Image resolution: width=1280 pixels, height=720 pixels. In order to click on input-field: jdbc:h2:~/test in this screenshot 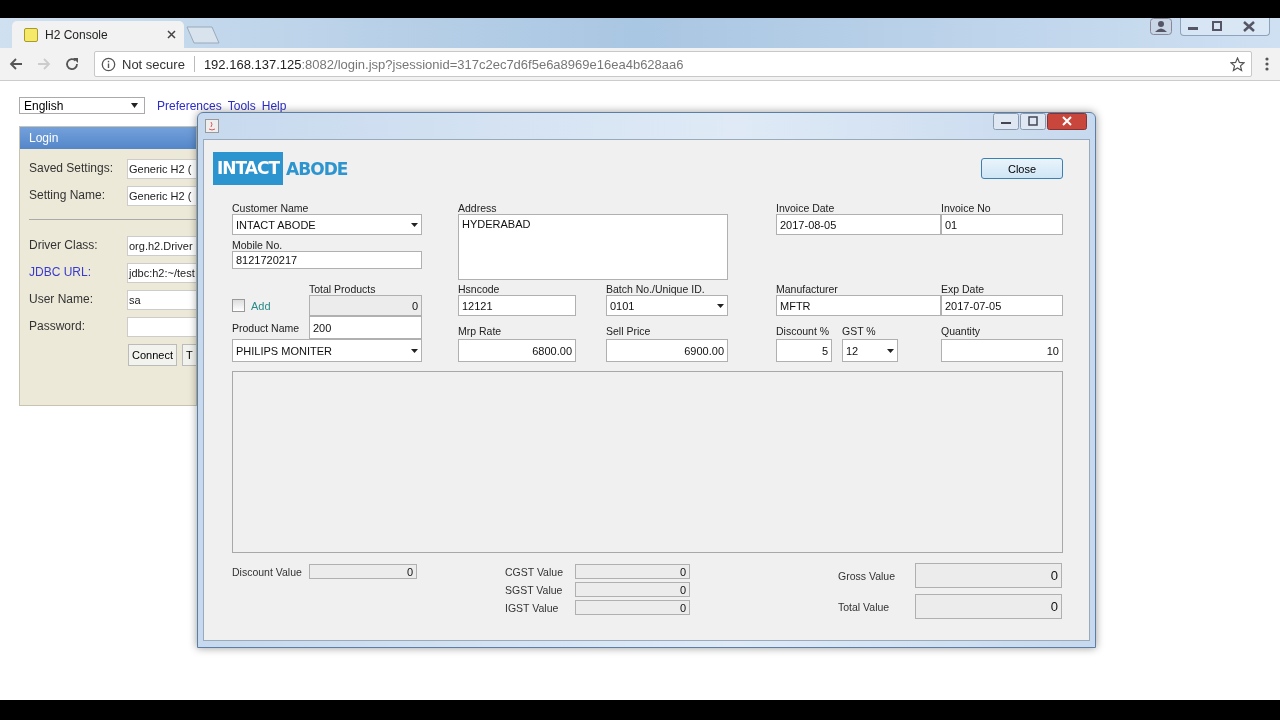, I will do `click(161, 273)`.